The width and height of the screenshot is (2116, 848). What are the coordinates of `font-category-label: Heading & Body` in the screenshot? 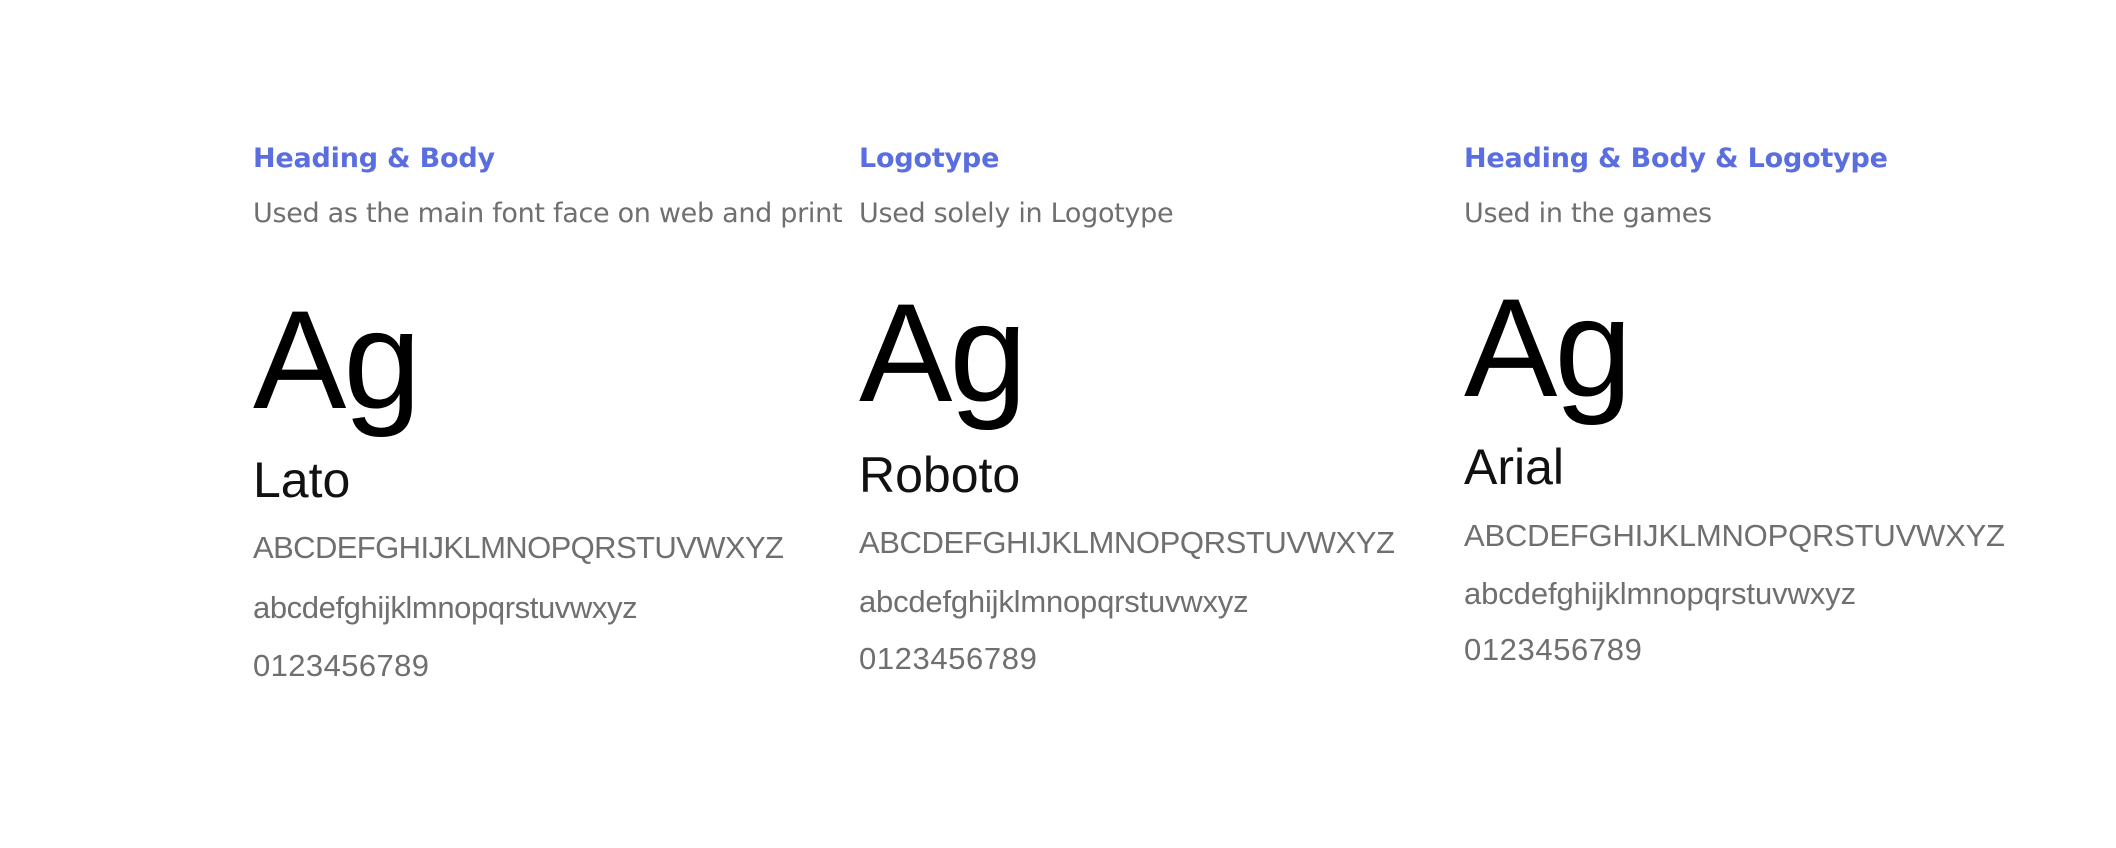 It's located at (374, 158).